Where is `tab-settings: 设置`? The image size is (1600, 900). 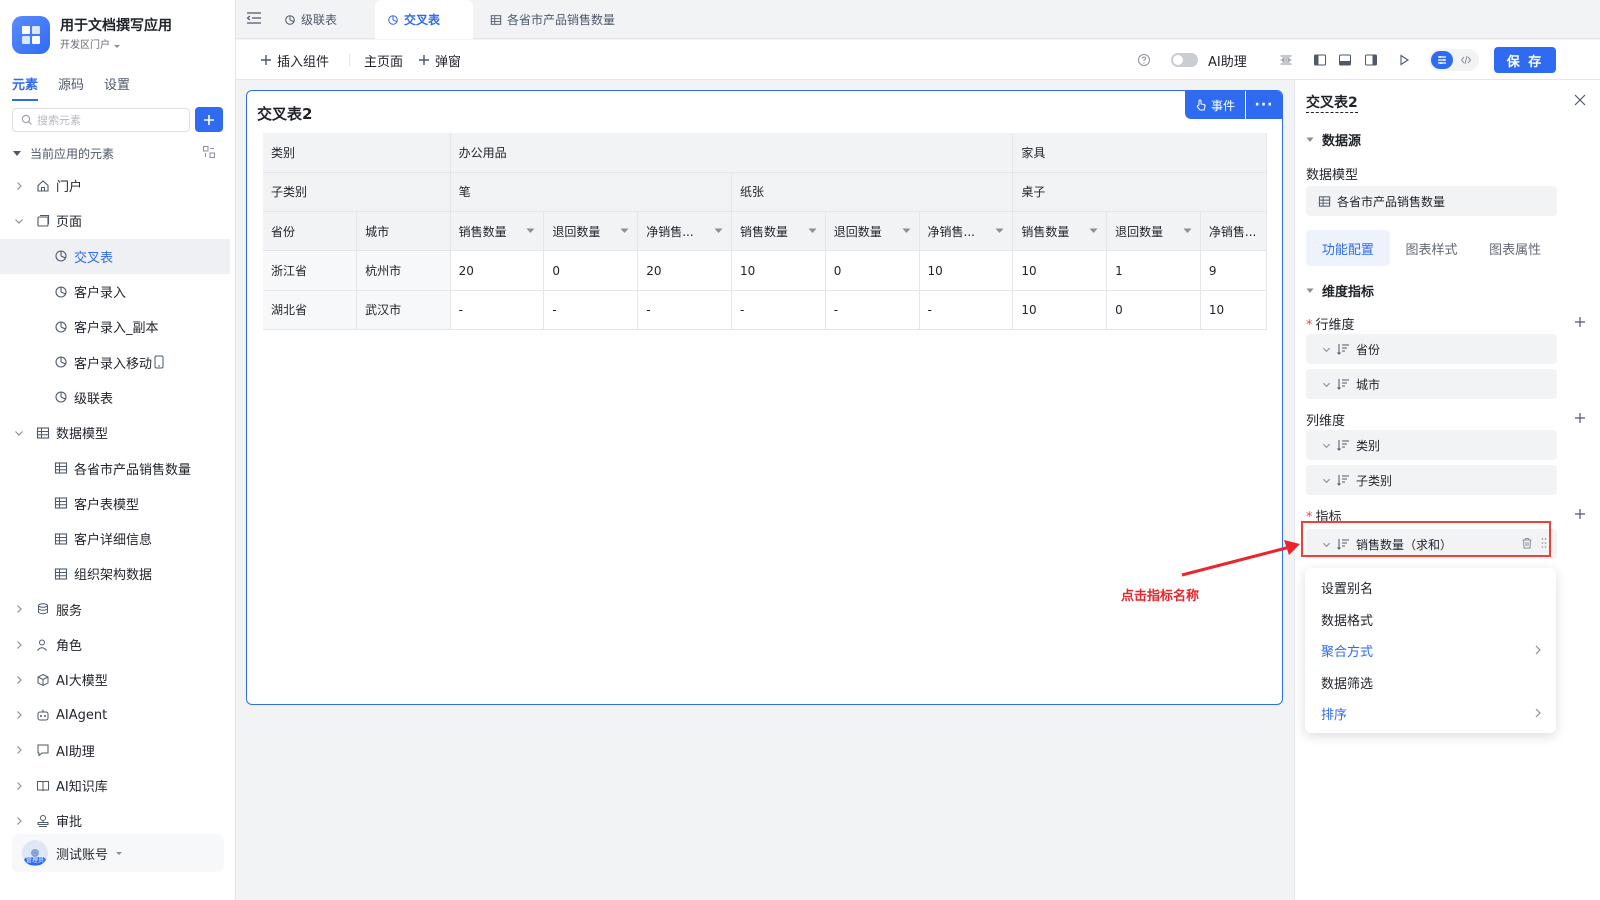 tab-settings: 设置 is located at coordinates (117, 87).